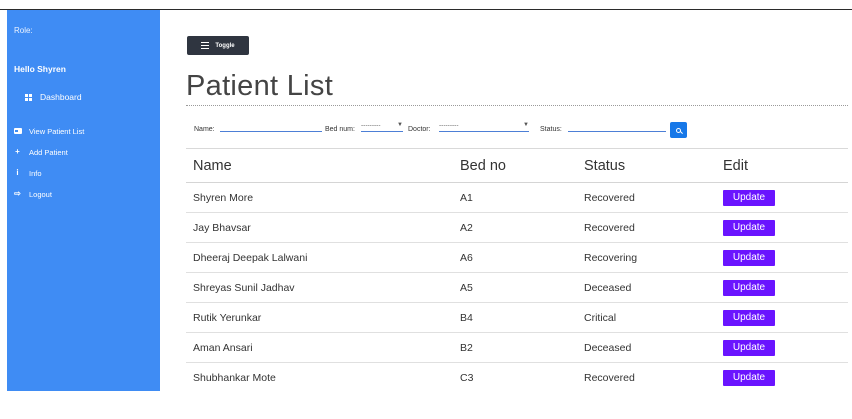 The height and width of the screenshot is (419, 852). What do you see at coordinates (419, 129) in the screenshot?
I see `doctor-filter-label: Doctor:` at bounding box center [419, 129].